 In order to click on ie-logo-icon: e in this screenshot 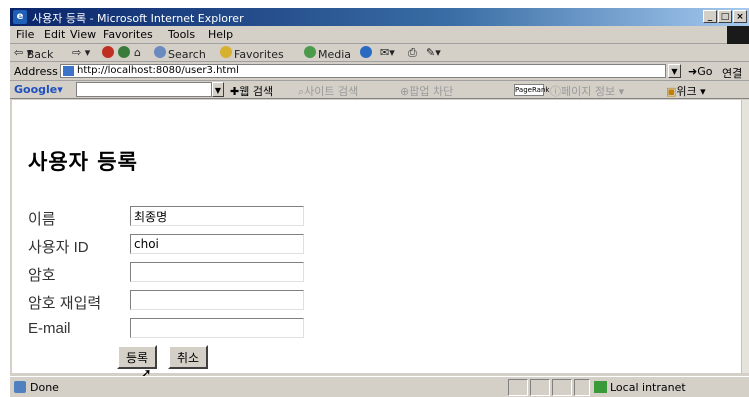, I will do `click(20, 17)`.